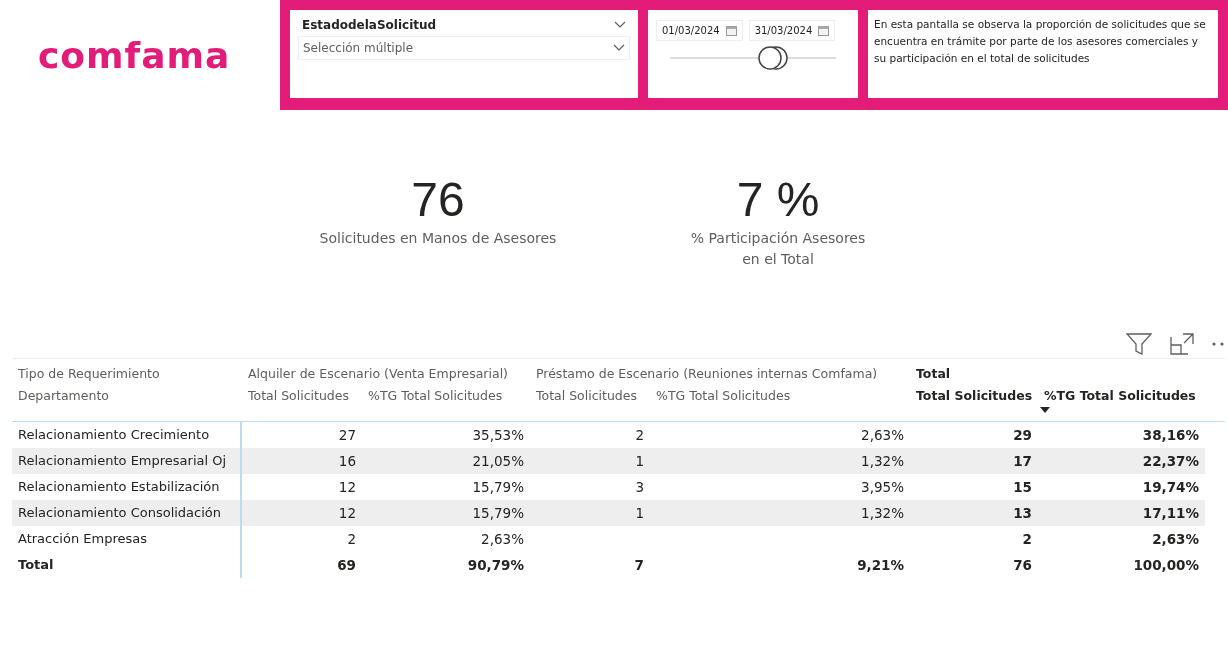  Describe the element at coordinates (378, 374) in the screenshot. I see `column-group-header: Alquiler de Escenario (Venta Empresarial)` at that location.